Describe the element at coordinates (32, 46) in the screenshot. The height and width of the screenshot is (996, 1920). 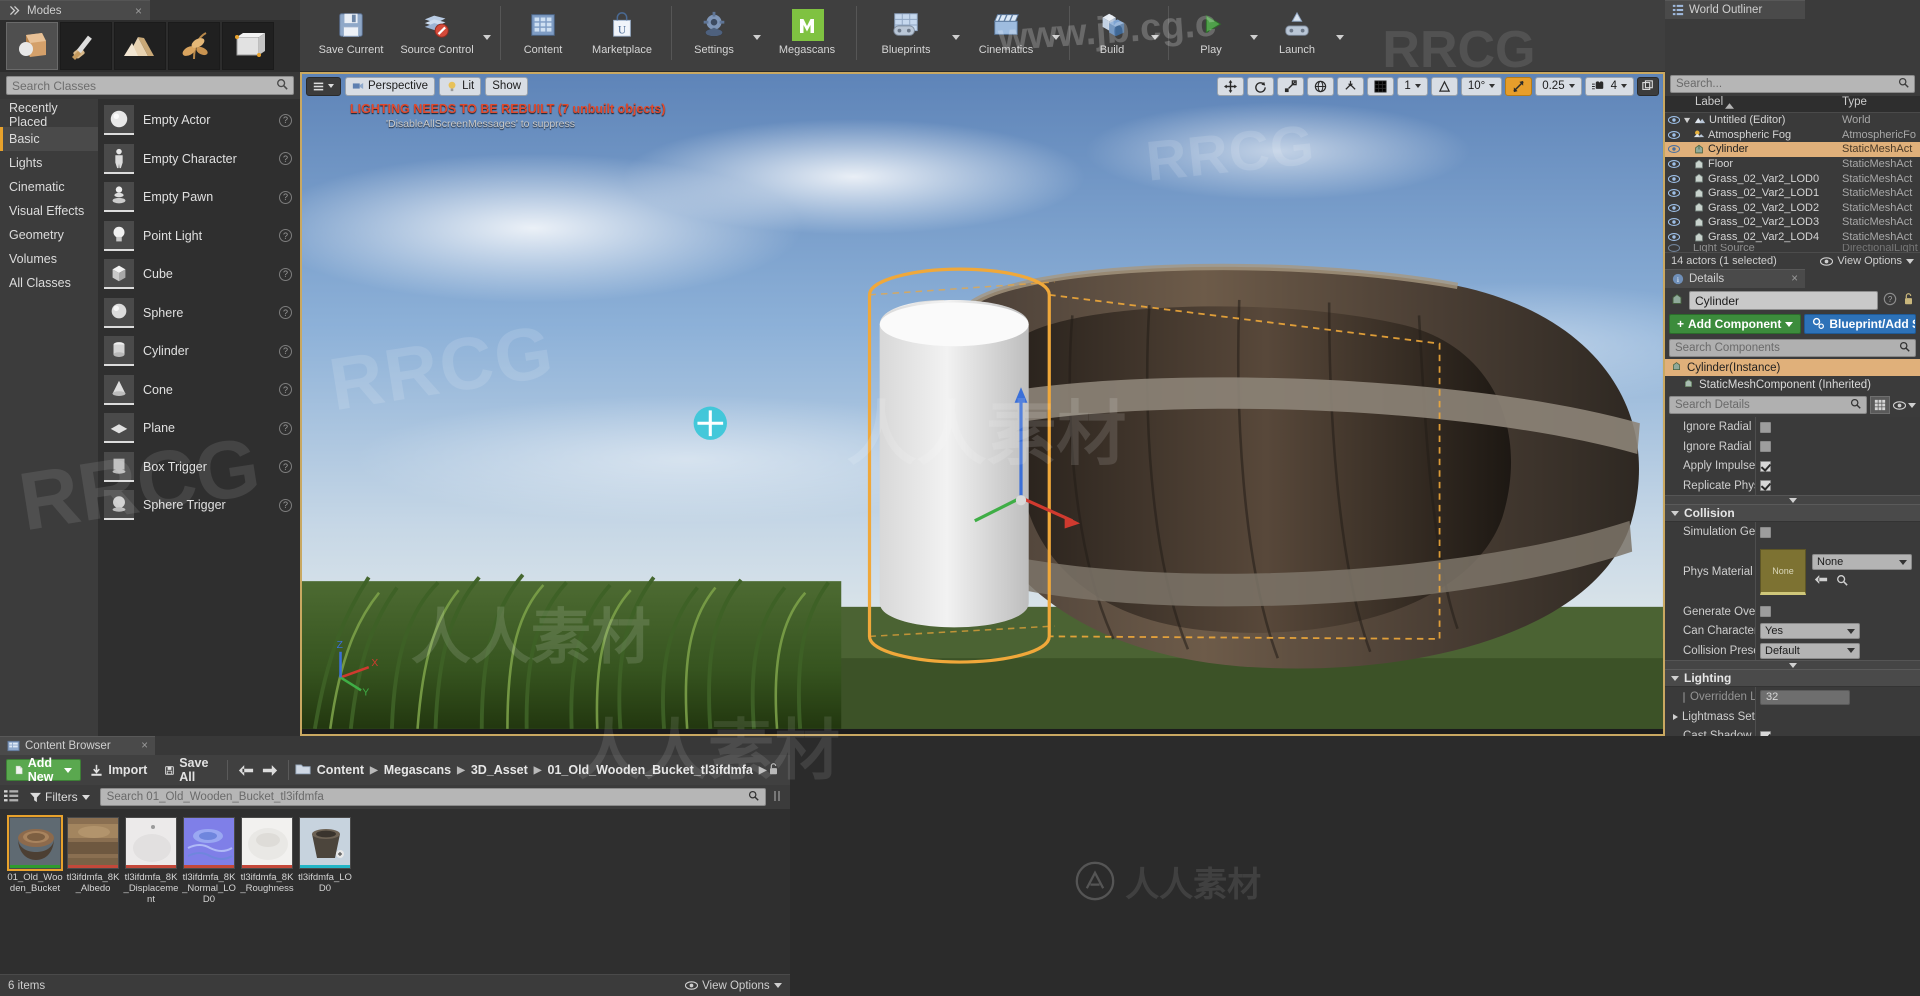
I see `mode-tab-place` at that location.